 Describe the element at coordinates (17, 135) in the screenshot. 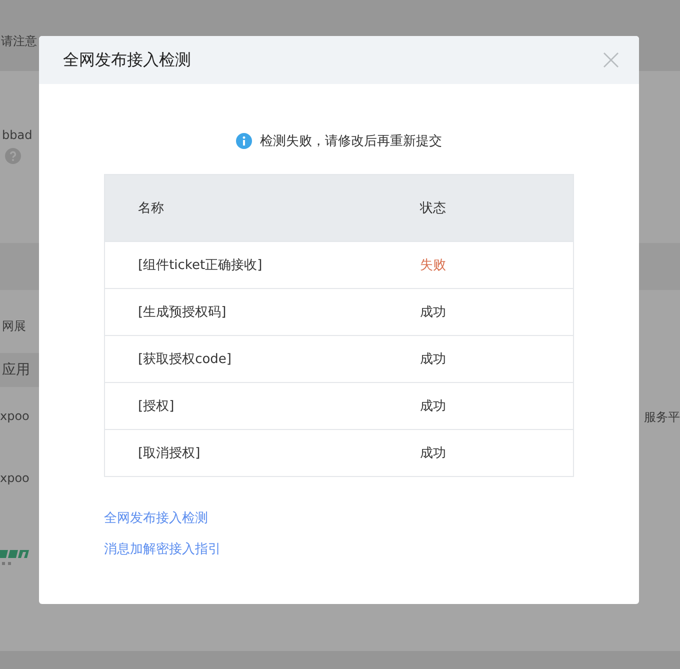

I see `app-id-text: bbad` at that location.